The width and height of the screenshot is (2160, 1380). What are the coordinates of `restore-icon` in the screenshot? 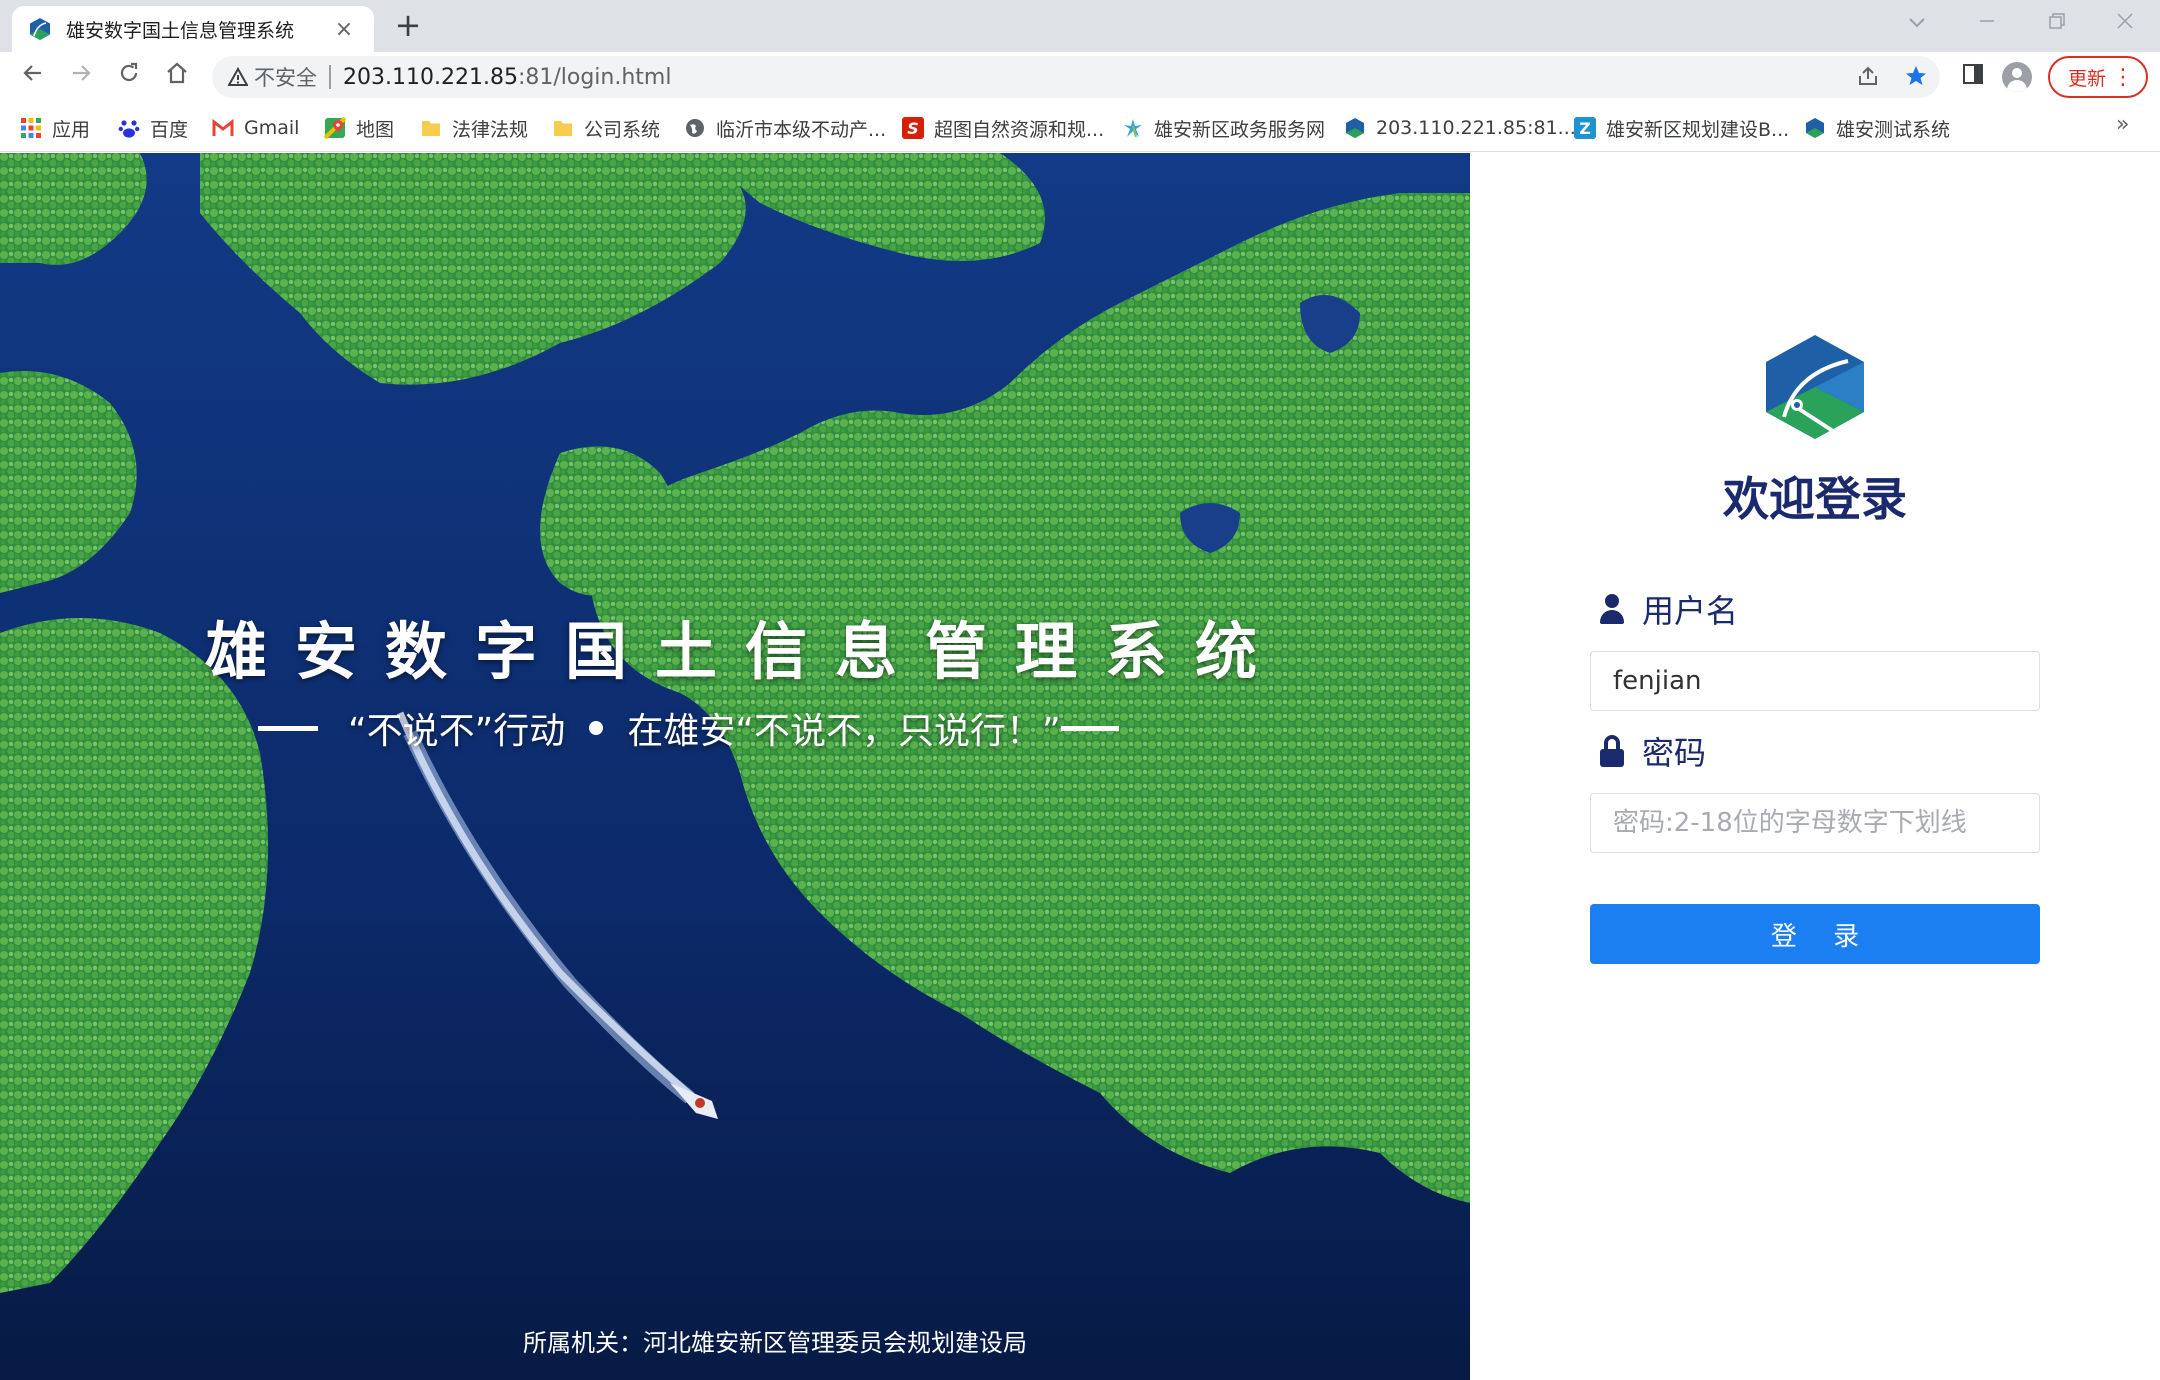 It's located at (2057, 23).